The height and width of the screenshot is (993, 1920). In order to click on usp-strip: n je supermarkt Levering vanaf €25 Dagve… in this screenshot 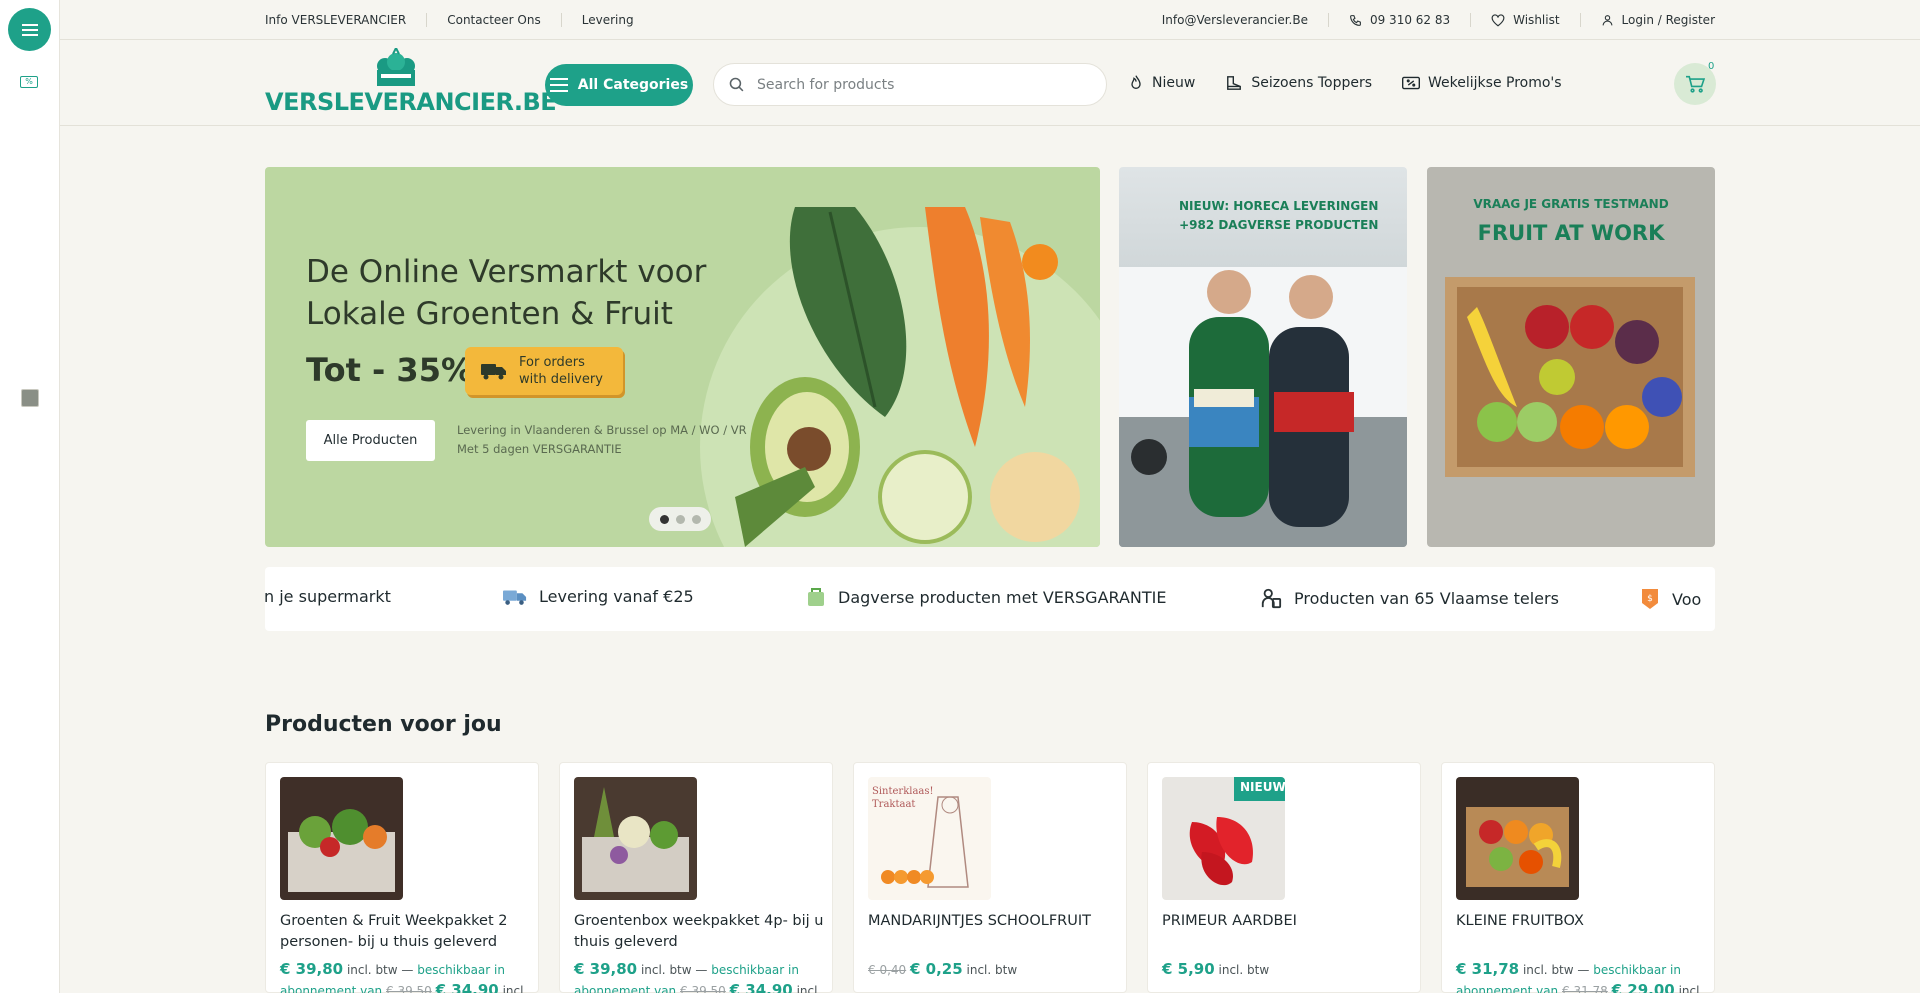, I will do `click(990, 599)`.